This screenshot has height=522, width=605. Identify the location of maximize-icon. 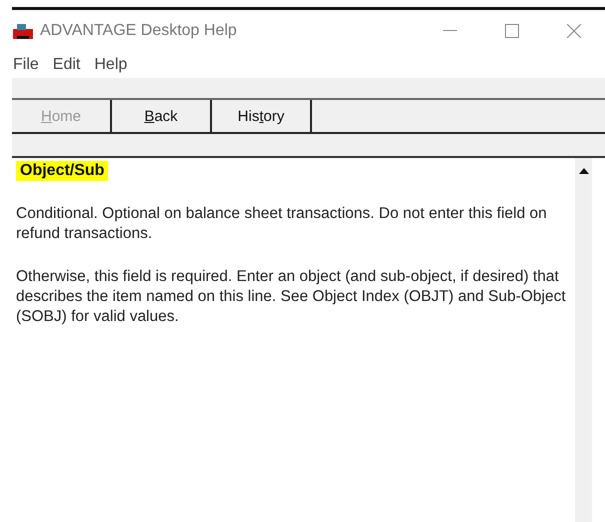
(512, 31).